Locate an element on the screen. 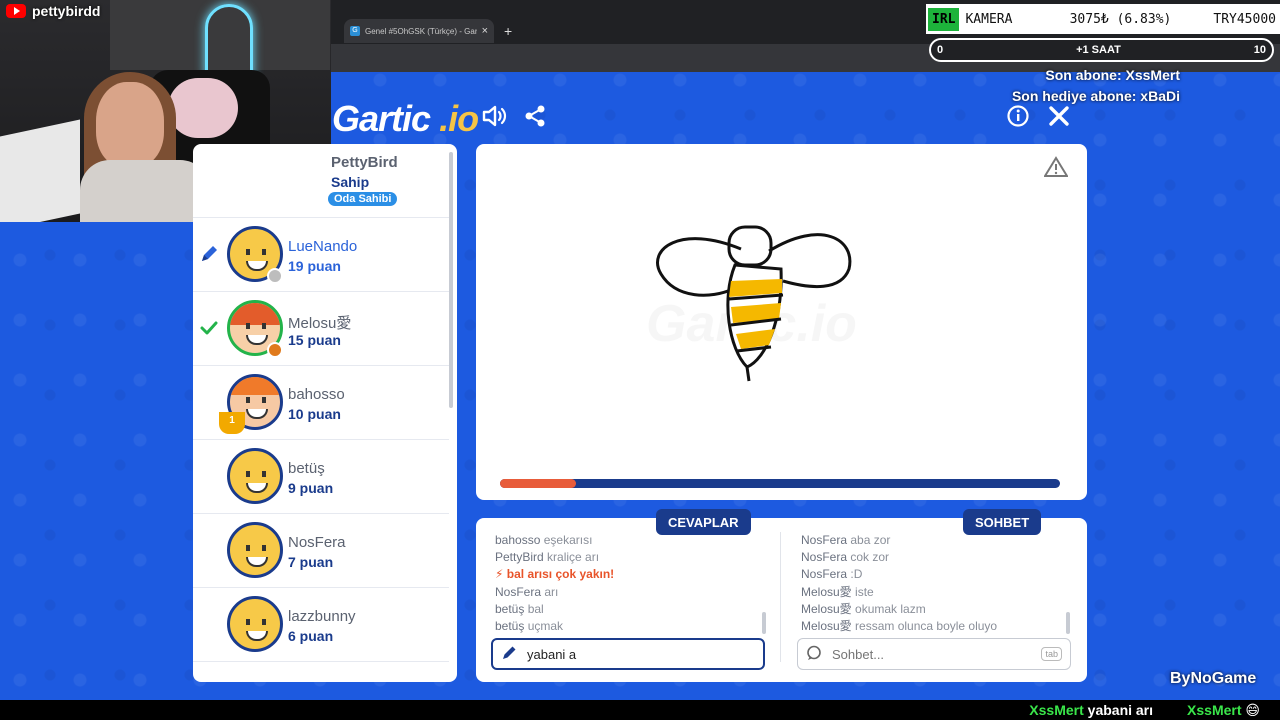 The width and height of the screenshot is (1280, 720). progress-label: +1 SAAT is located at coordinates (1098, 50).